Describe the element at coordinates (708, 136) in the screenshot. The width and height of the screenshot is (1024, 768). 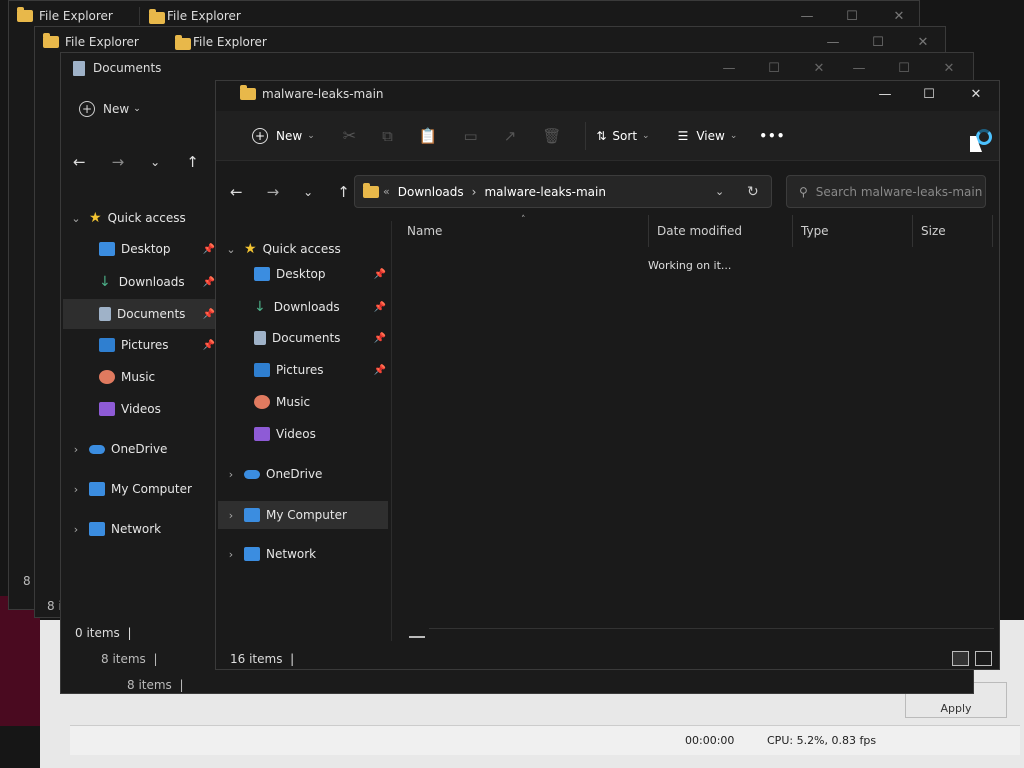
I see `view-button: ☰ View ⌄` at that location.